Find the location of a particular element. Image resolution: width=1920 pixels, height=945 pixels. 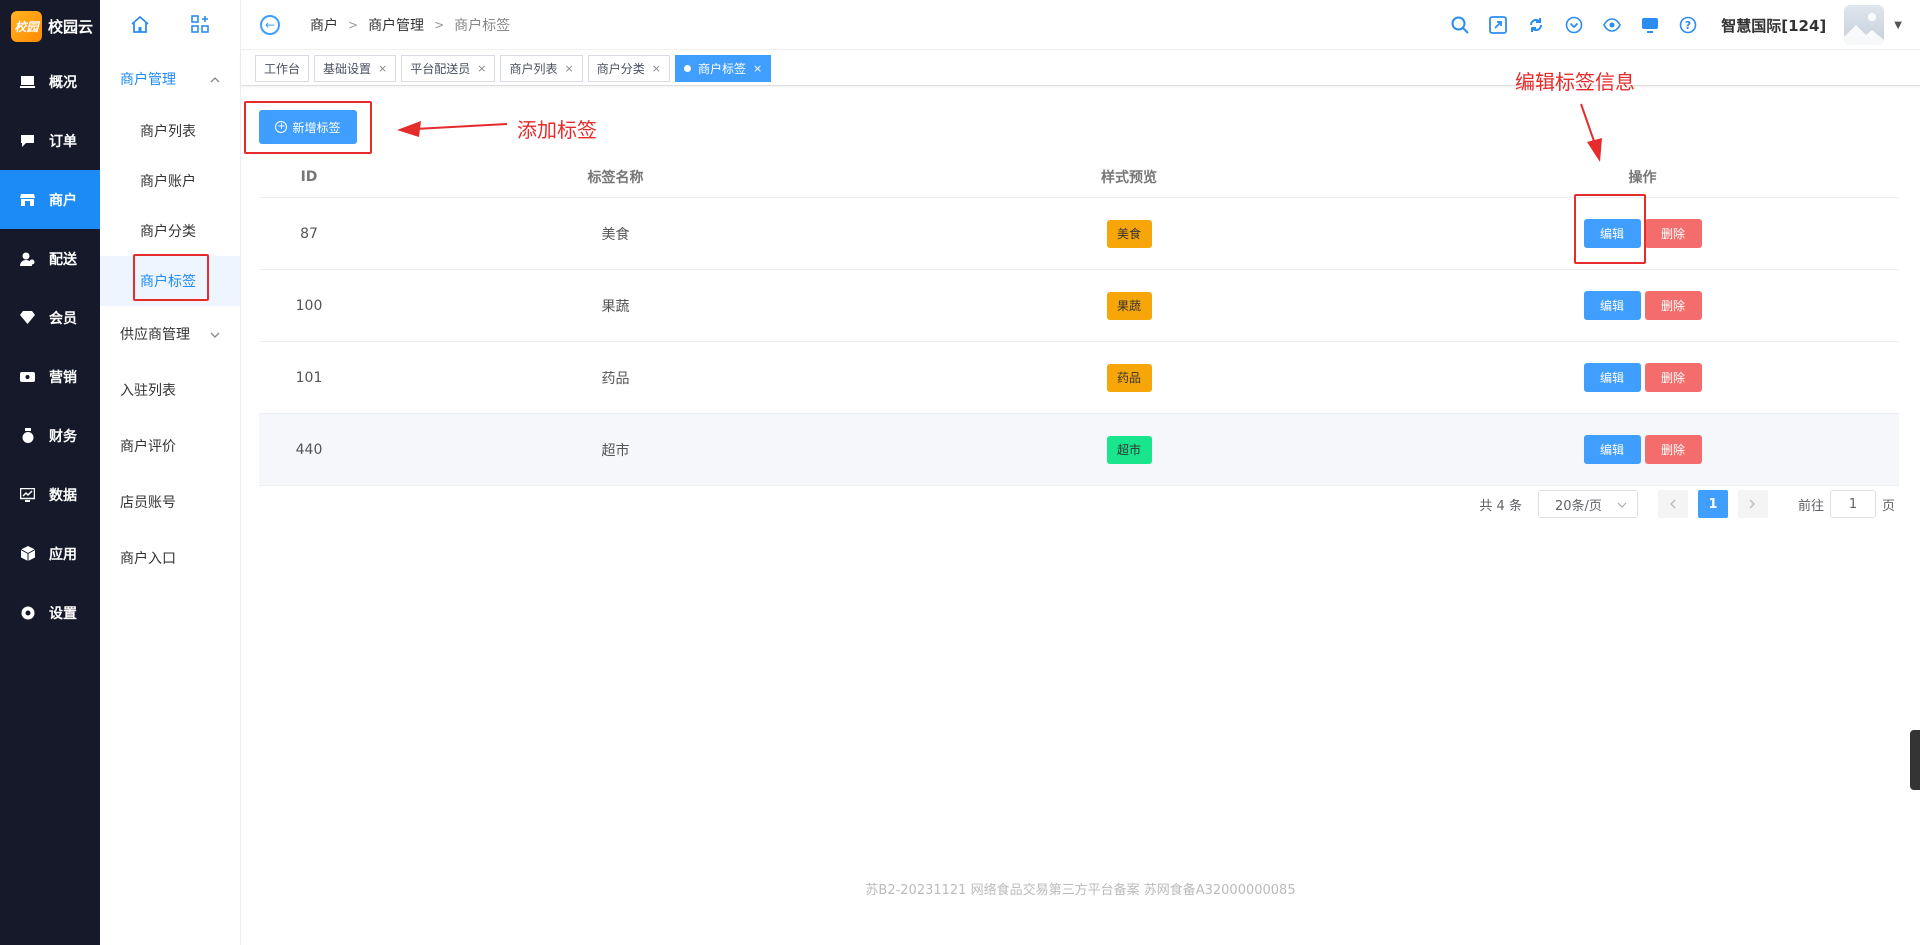

tag-badge: 美食 is located at coordinates (1129, 233).